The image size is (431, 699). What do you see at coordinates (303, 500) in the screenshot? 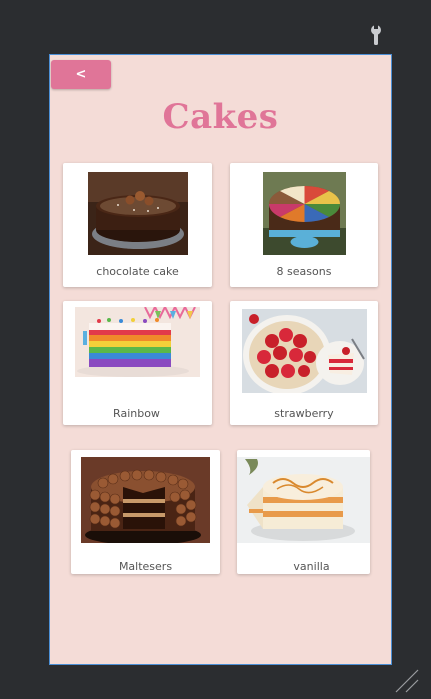
I see `cake-image-vanilla` at bounding box center [303, 500].